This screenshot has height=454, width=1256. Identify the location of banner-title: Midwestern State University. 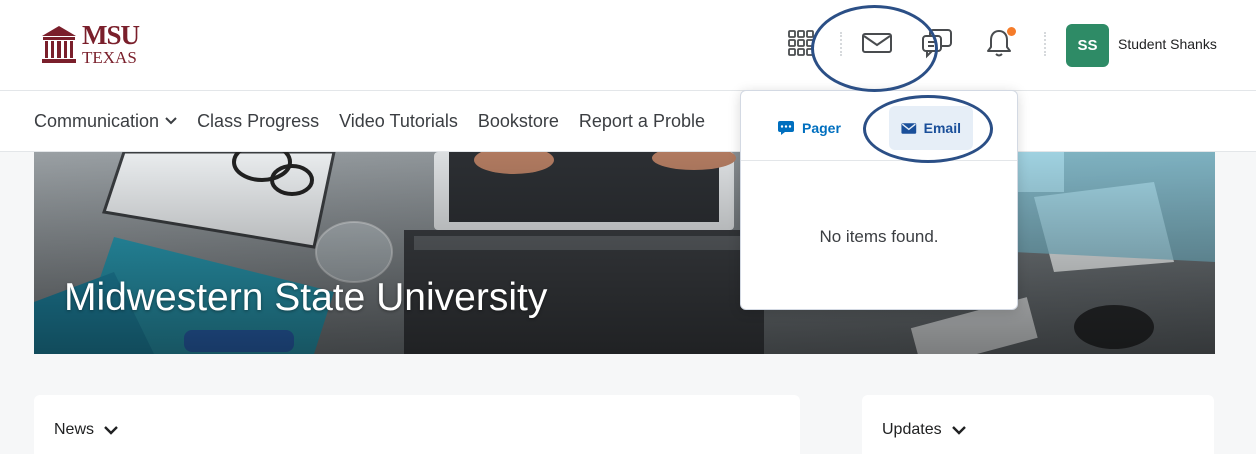
(306, 297).